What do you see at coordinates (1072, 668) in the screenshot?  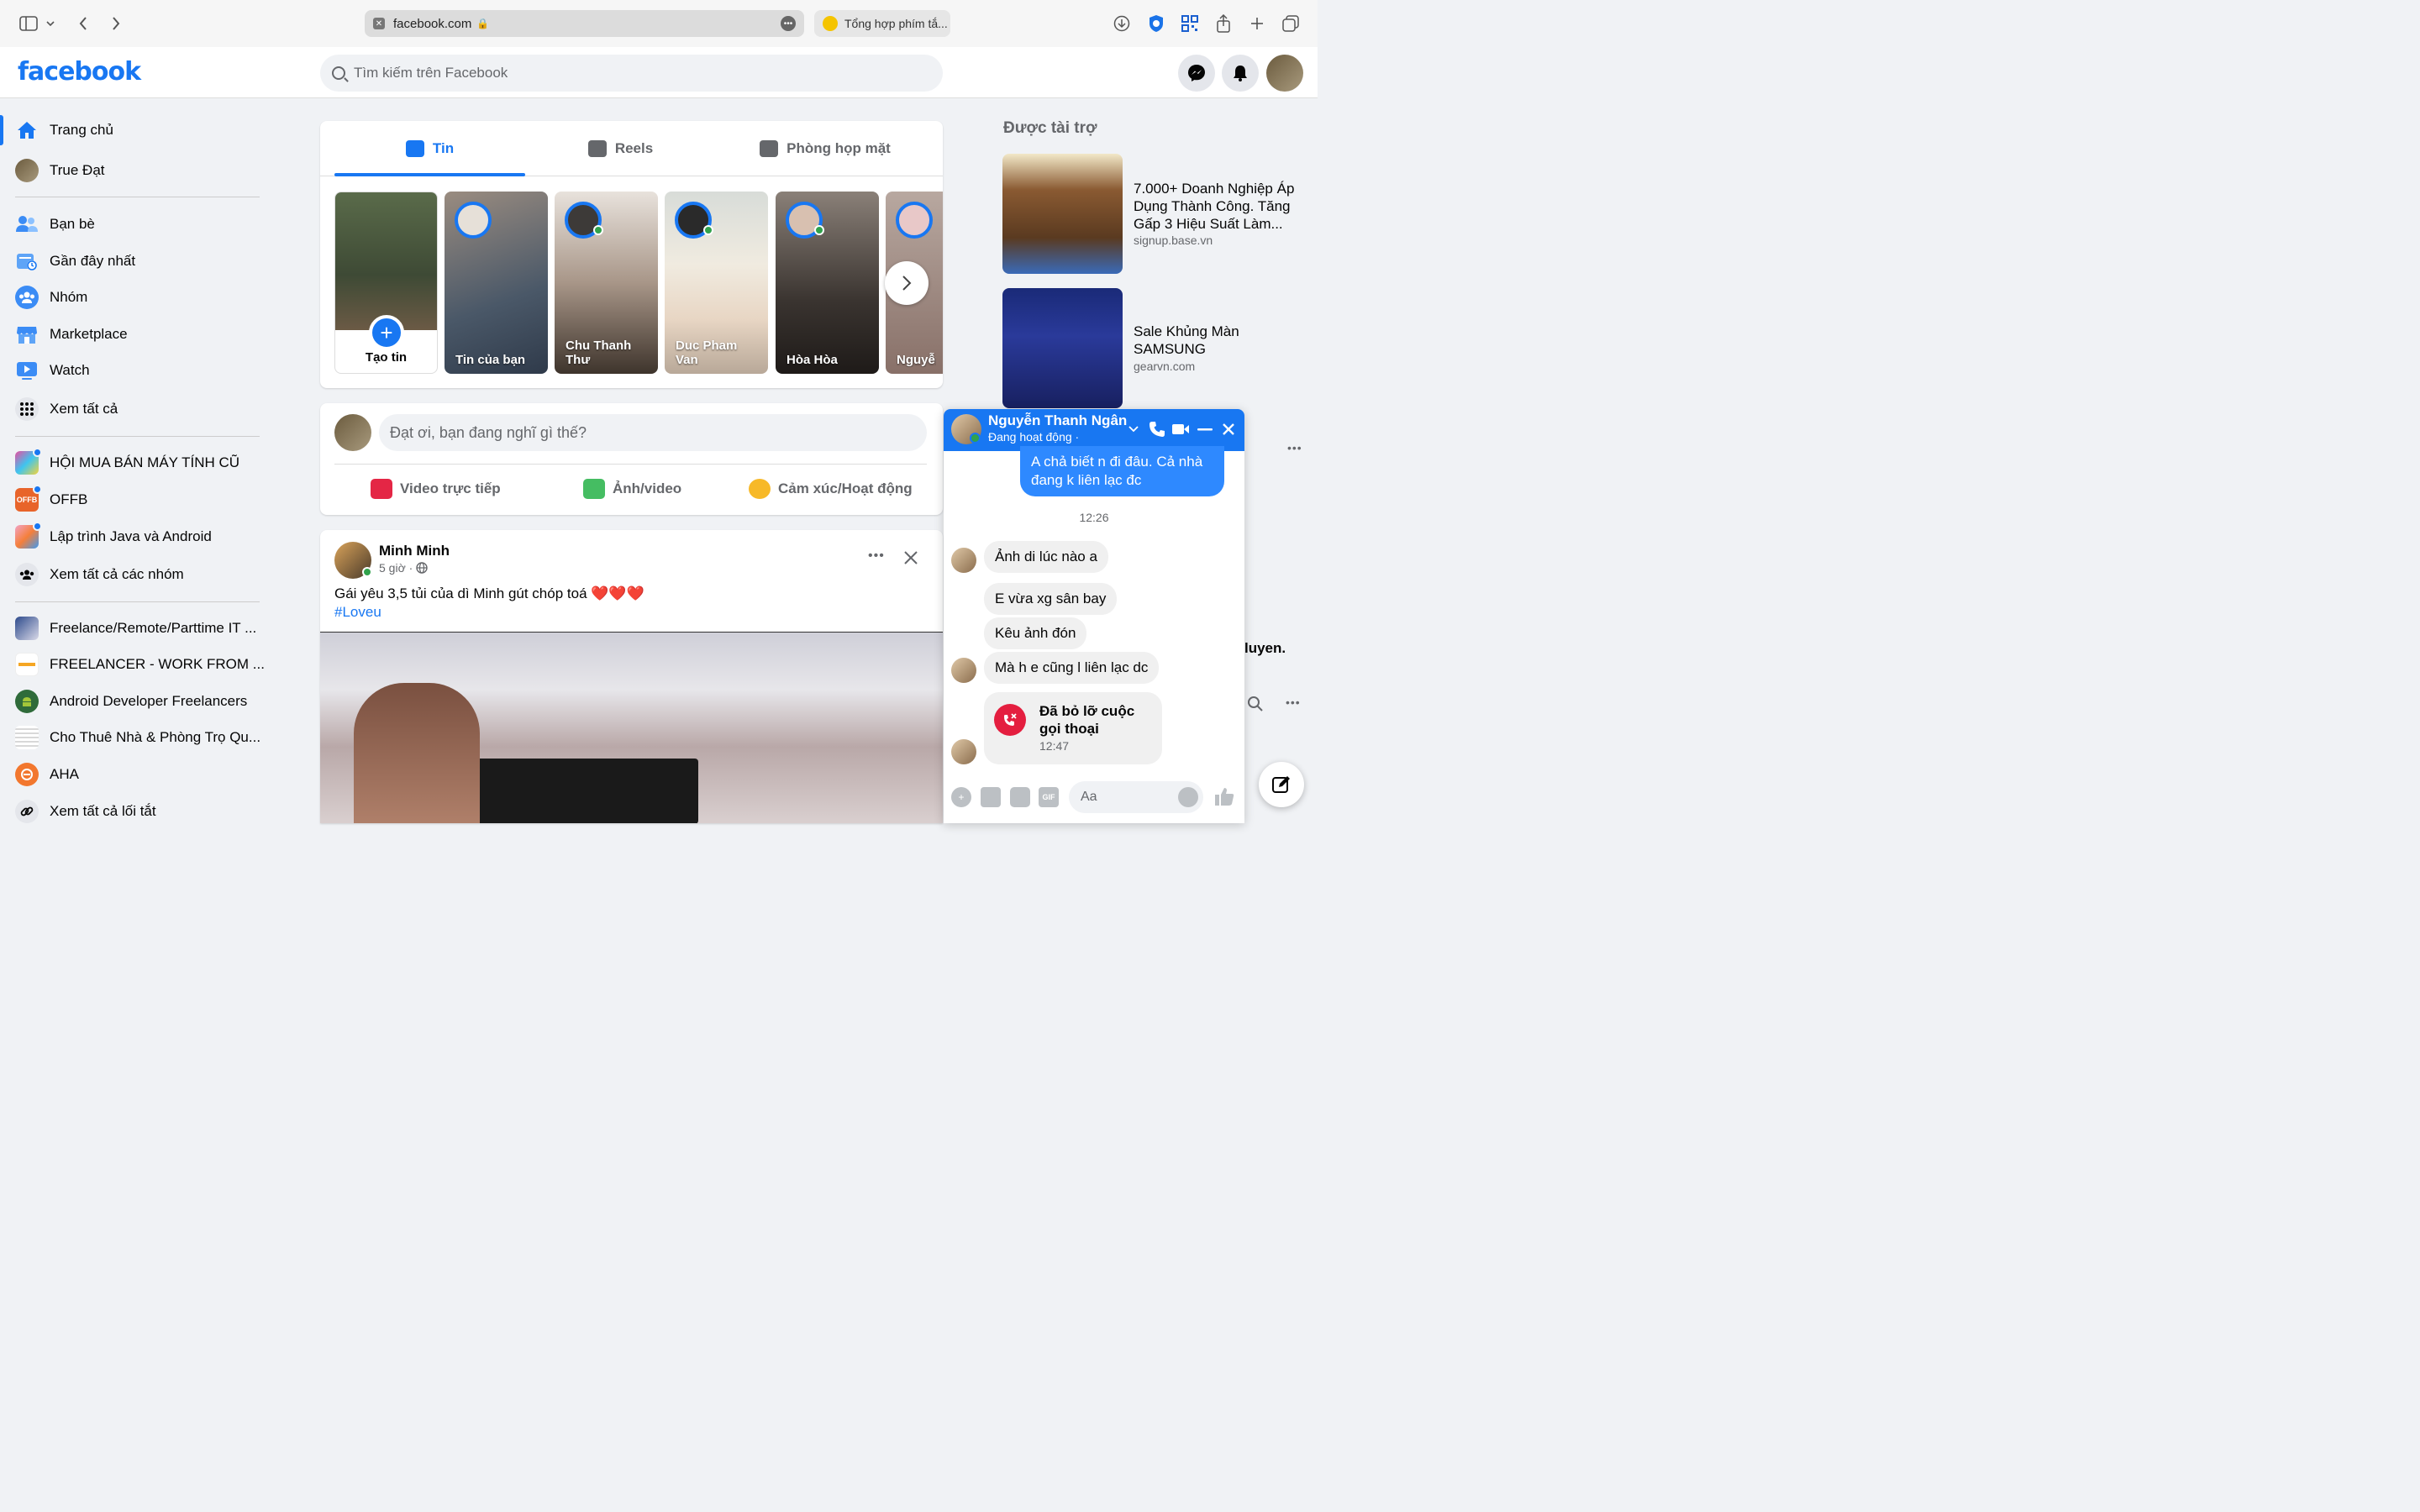 I see `message-received: Mà h e cũng l liên lạc dc` at bounding box center [1072, 668].